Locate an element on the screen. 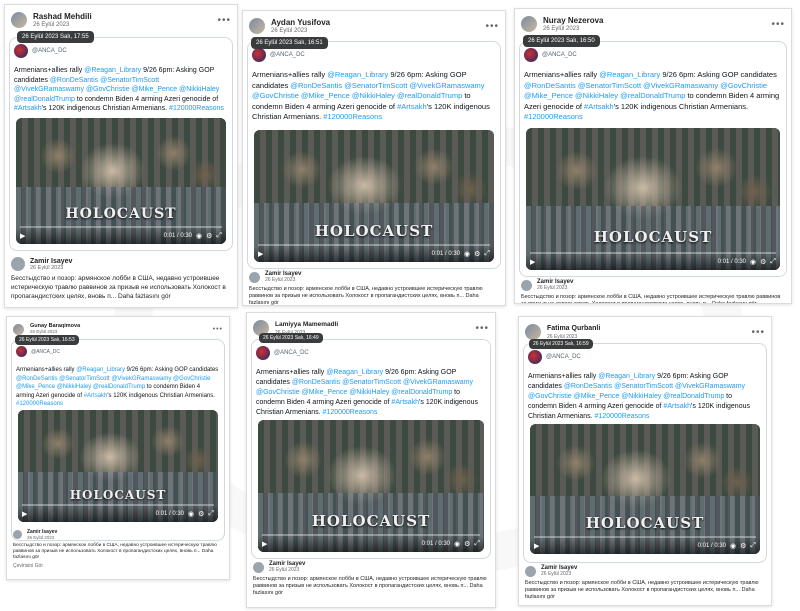 This screenshot has height=611, width=800. author-name: Lamiyya Mamemadli is located at coordinates (306, 324).